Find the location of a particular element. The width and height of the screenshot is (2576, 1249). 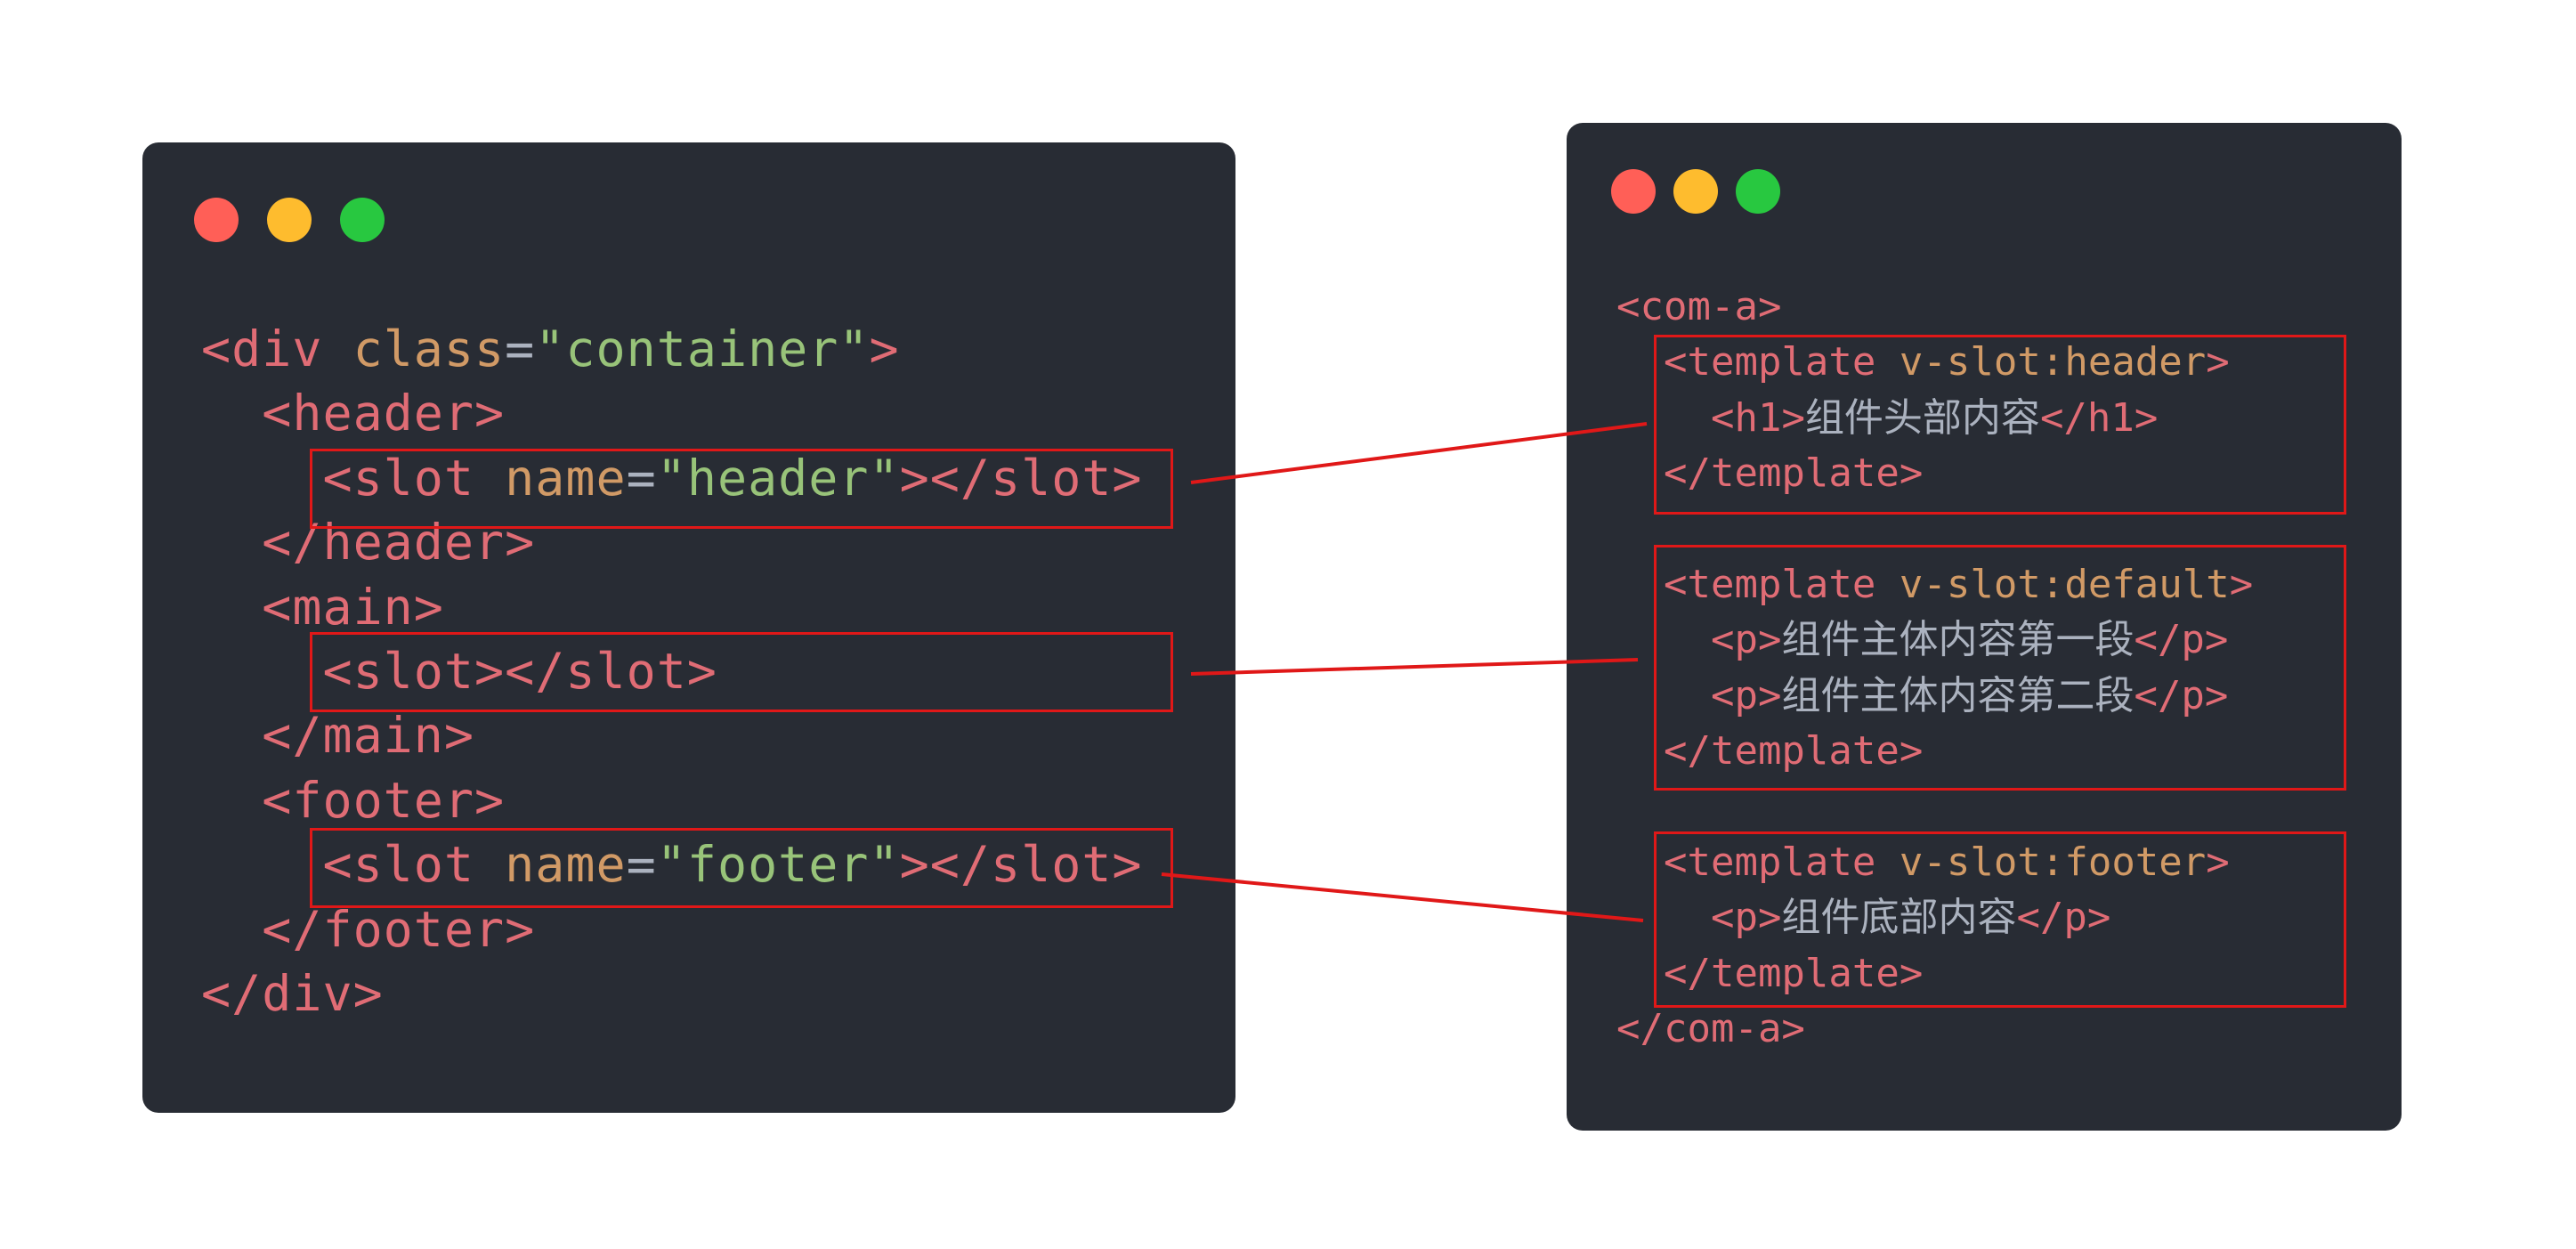

code-line-div-open: <div class="container"> is located at coordinates (672, 349).